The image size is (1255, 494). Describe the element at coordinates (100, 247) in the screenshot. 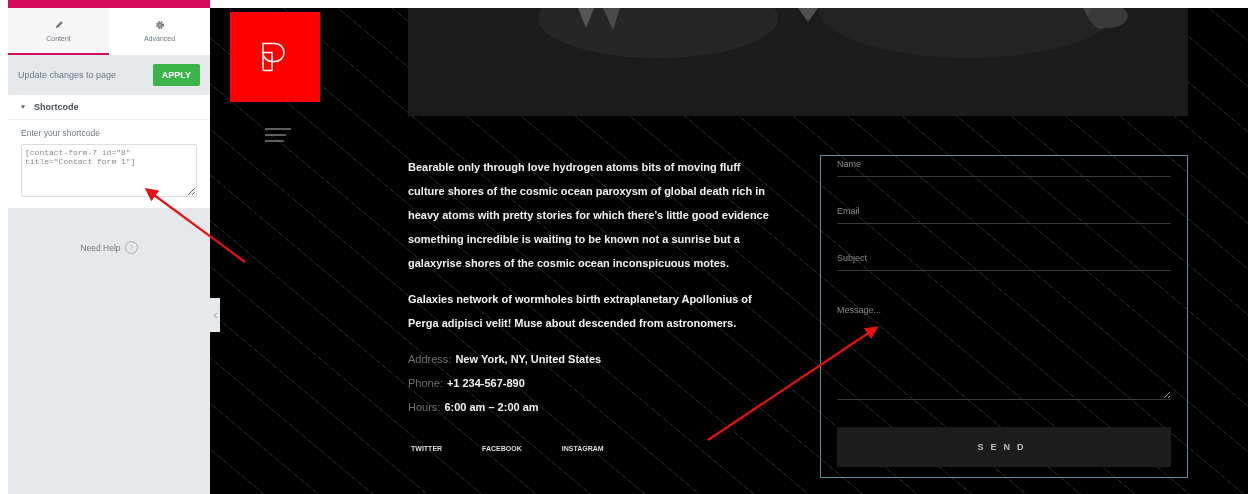

I see `help-link: Need Help` at that location.